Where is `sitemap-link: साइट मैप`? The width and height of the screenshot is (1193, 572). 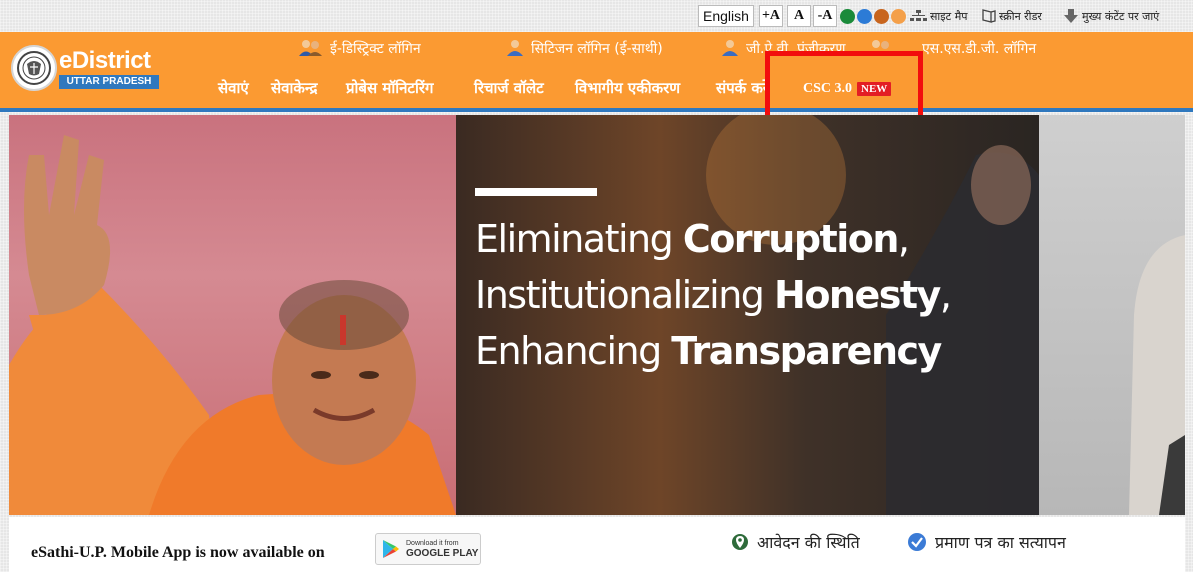 sitemap-link: साइट मैप is located at coordinates (939, 16).